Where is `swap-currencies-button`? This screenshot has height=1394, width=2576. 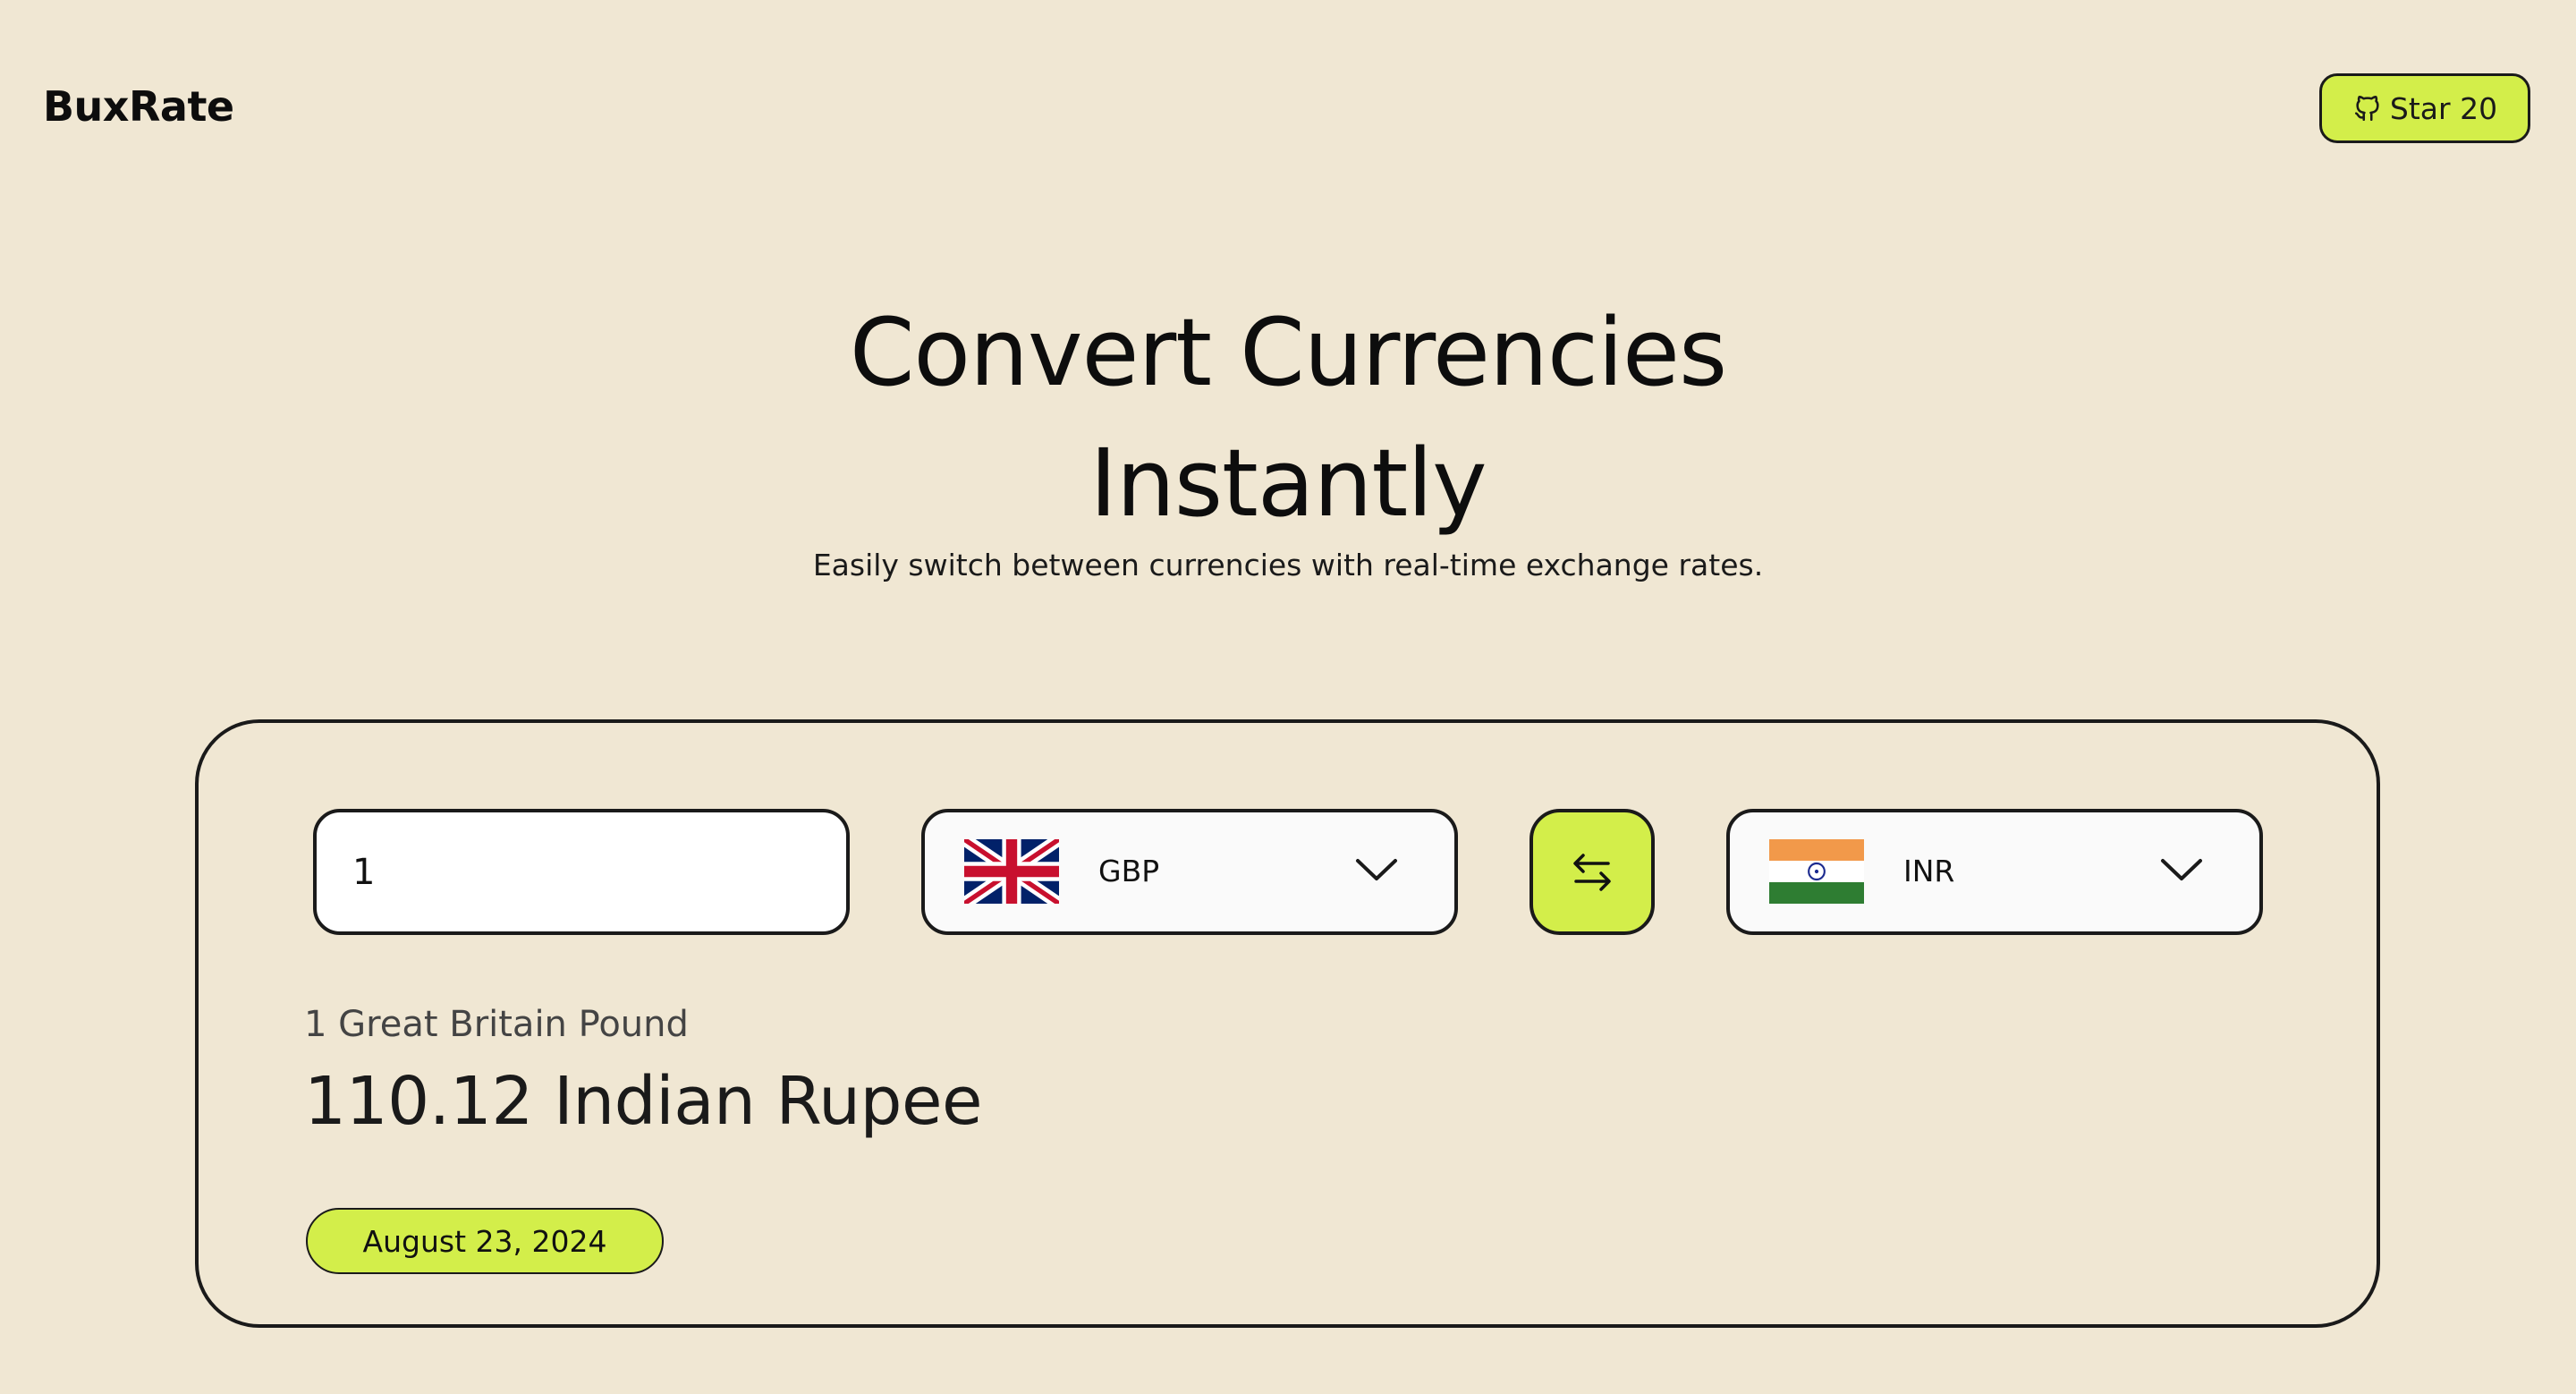 swap-currencies-button is located at coordinates (1592, 872).